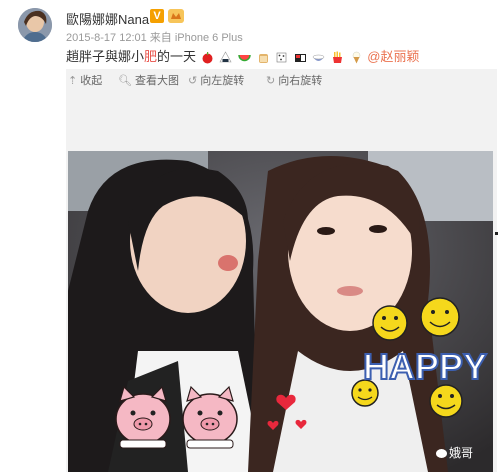 This screenshot has height=472, width=499. I want to click on cookie-emoji, so click(281, 57).